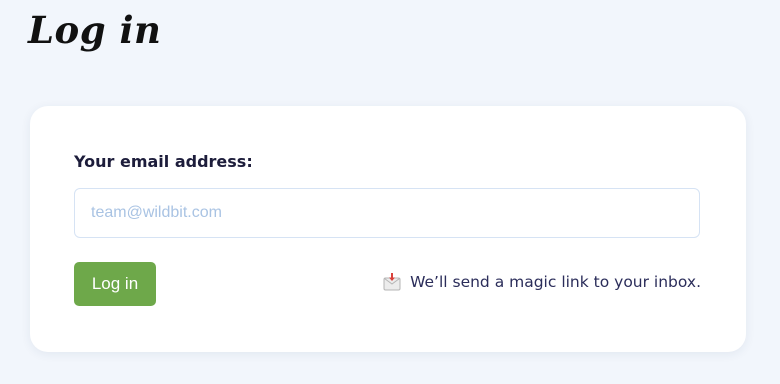 This screenshot has width=780, height=384. I want to click on page-title: Log in, so click(95, 30).